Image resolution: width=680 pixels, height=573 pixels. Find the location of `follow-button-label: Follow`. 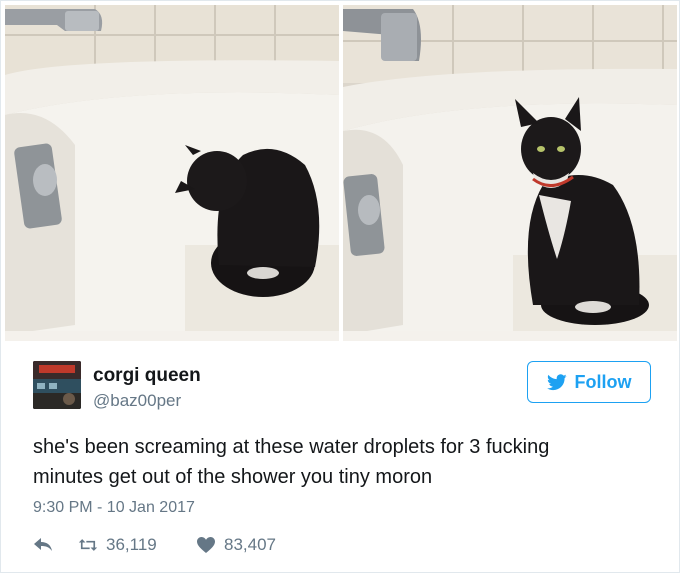

follow-button-label: Follow is located at coordinates (603, 381).